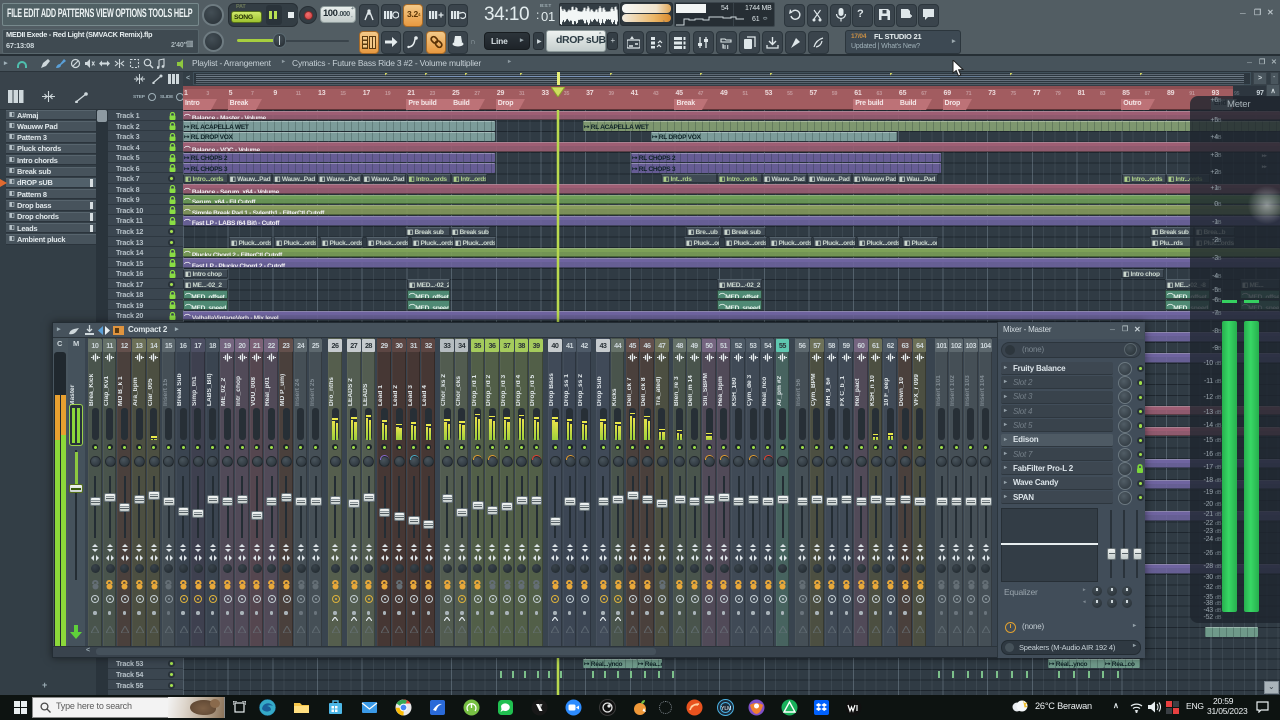  What do you see at coordinates (726, 709) in the screenshot?
I see `svg-text: YLM` at bounding box center [726, 709].